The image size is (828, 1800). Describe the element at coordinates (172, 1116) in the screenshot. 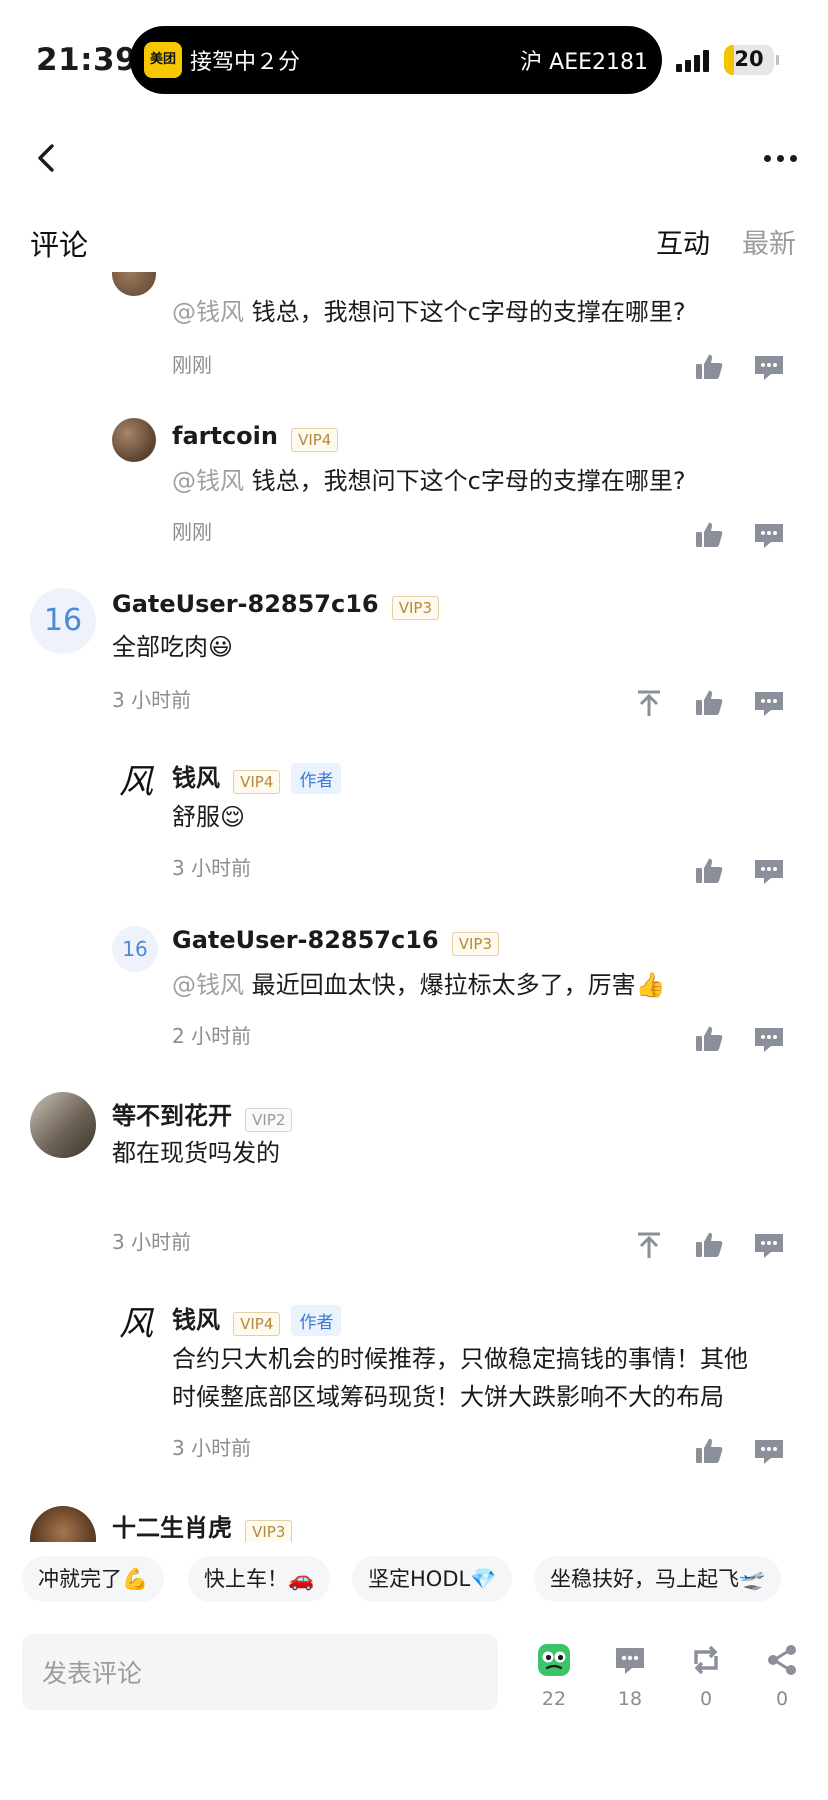

I see `username: 等不到花开` at that location.